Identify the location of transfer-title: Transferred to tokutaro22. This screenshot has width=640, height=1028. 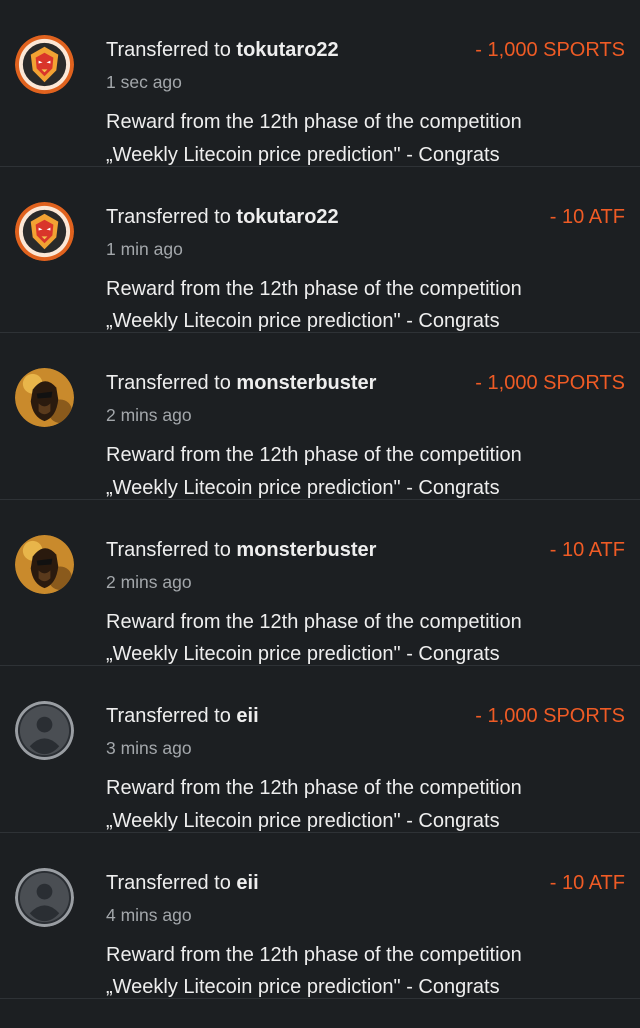
(365, 217).